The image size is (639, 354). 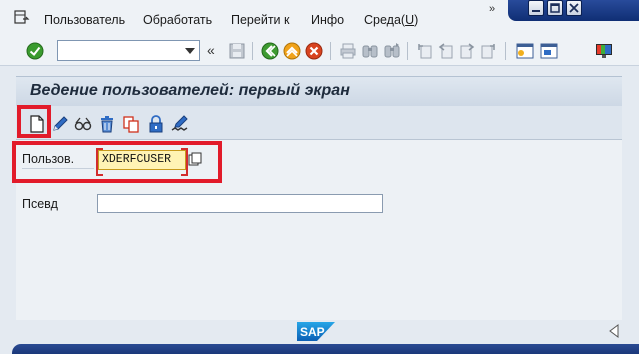 I want to click on alias-label: Псевд, so click(x=40, y=204).